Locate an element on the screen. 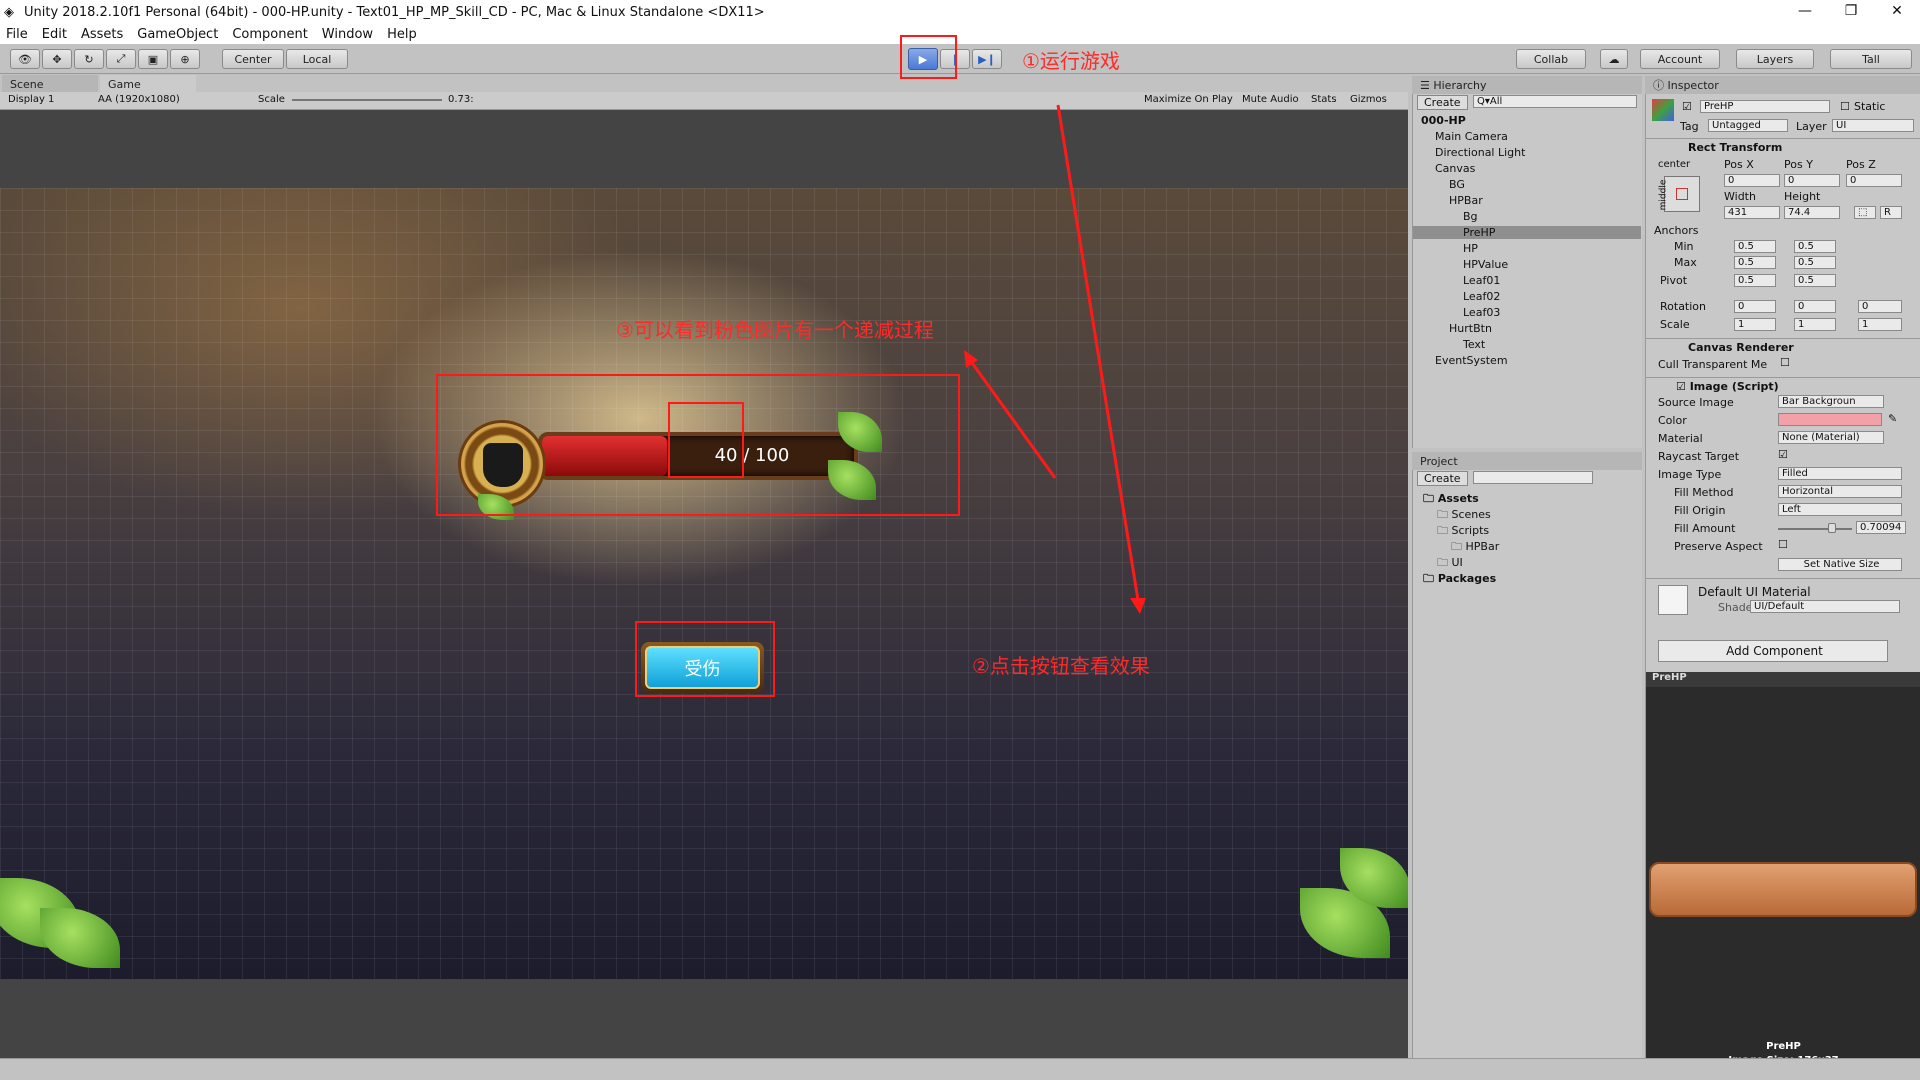 The width and height of the screenshot is (1920, 1080). rotation-z-input: 0 is located at coordinates (1880, 306).